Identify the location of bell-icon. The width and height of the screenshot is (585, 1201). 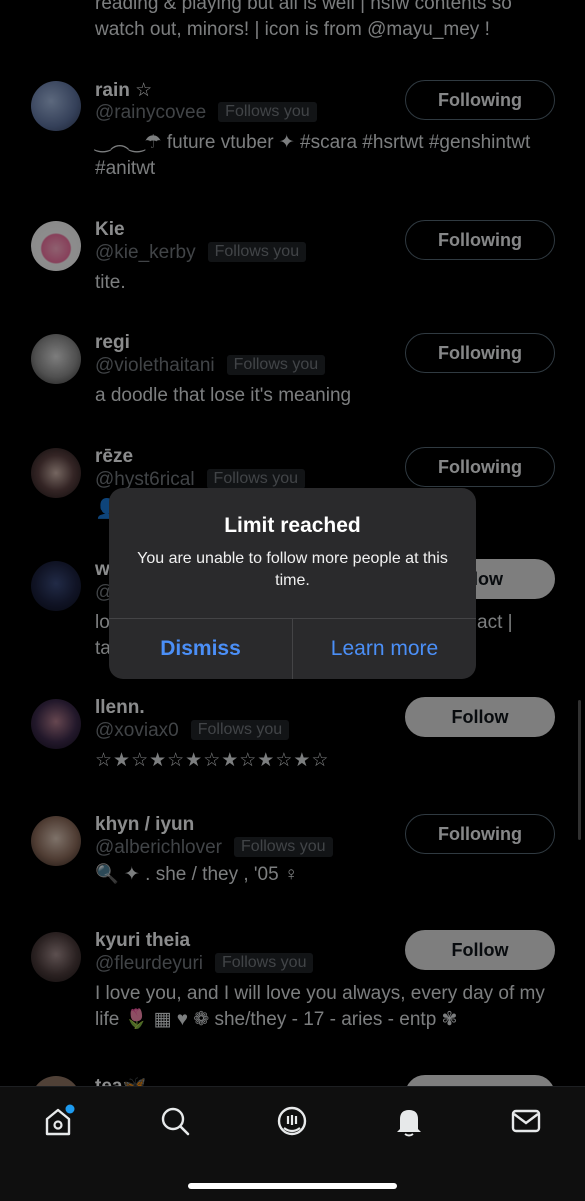
(409, 1121).